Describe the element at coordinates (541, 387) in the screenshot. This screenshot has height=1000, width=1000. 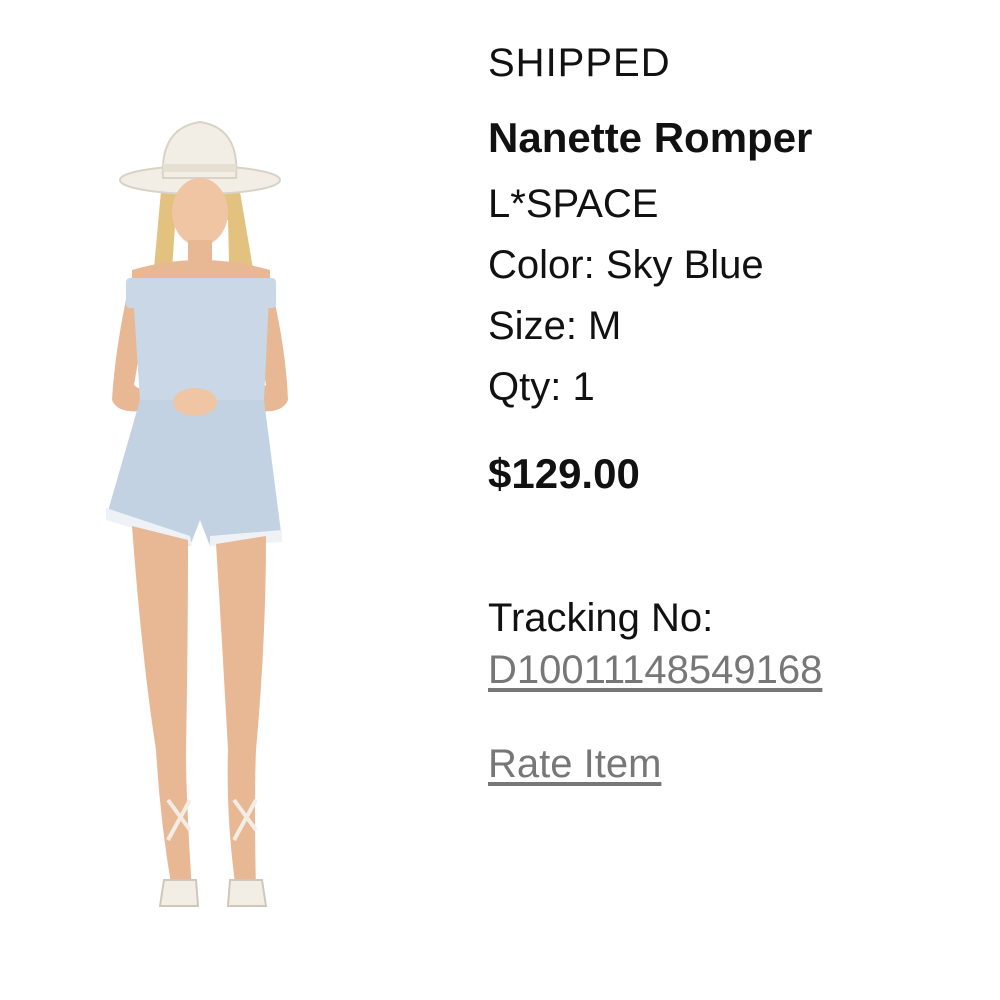
I see `product-qty: Qty: 1` at that location.